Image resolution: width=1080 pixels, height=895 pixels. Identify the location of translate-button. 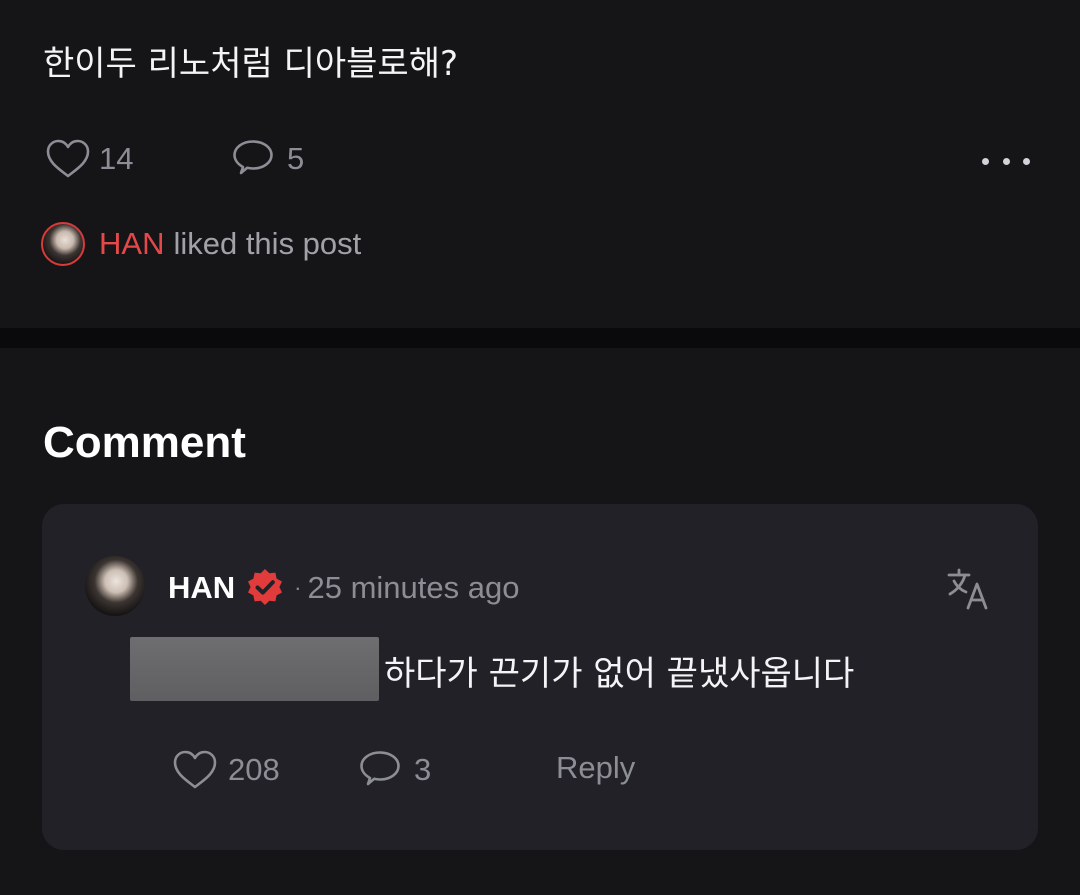
(969, 591).